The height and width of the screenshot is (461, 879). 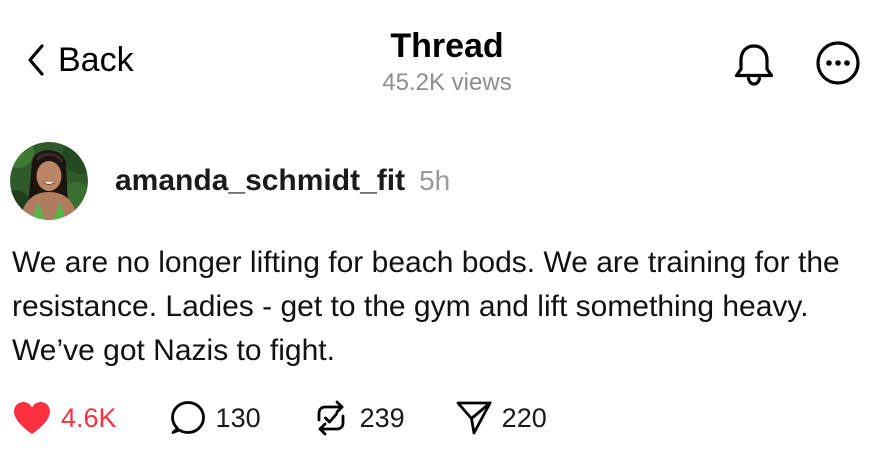 What do you see at coordinates (32, 418) in the screenshot?
I see `heart-icon` at bounding box center [32, 418].